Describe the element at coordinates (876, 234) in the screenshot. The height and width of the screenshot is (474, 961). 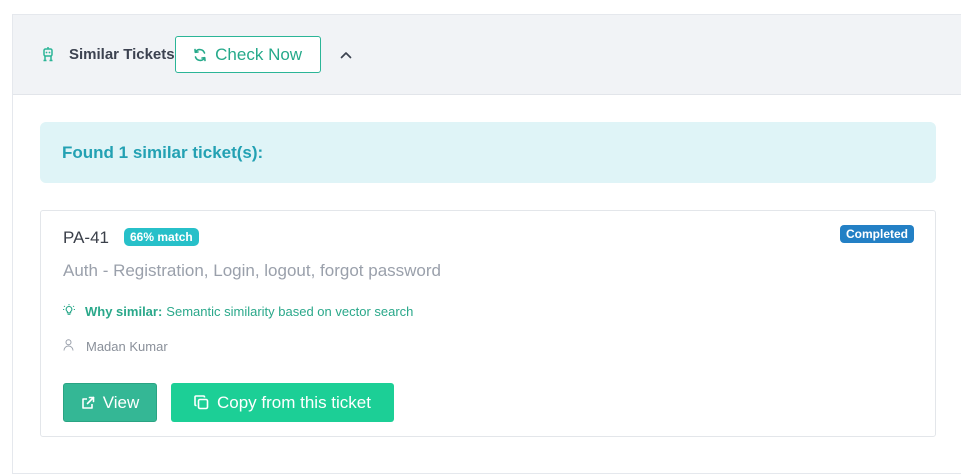
I see `status-badge: Completed` at that location.